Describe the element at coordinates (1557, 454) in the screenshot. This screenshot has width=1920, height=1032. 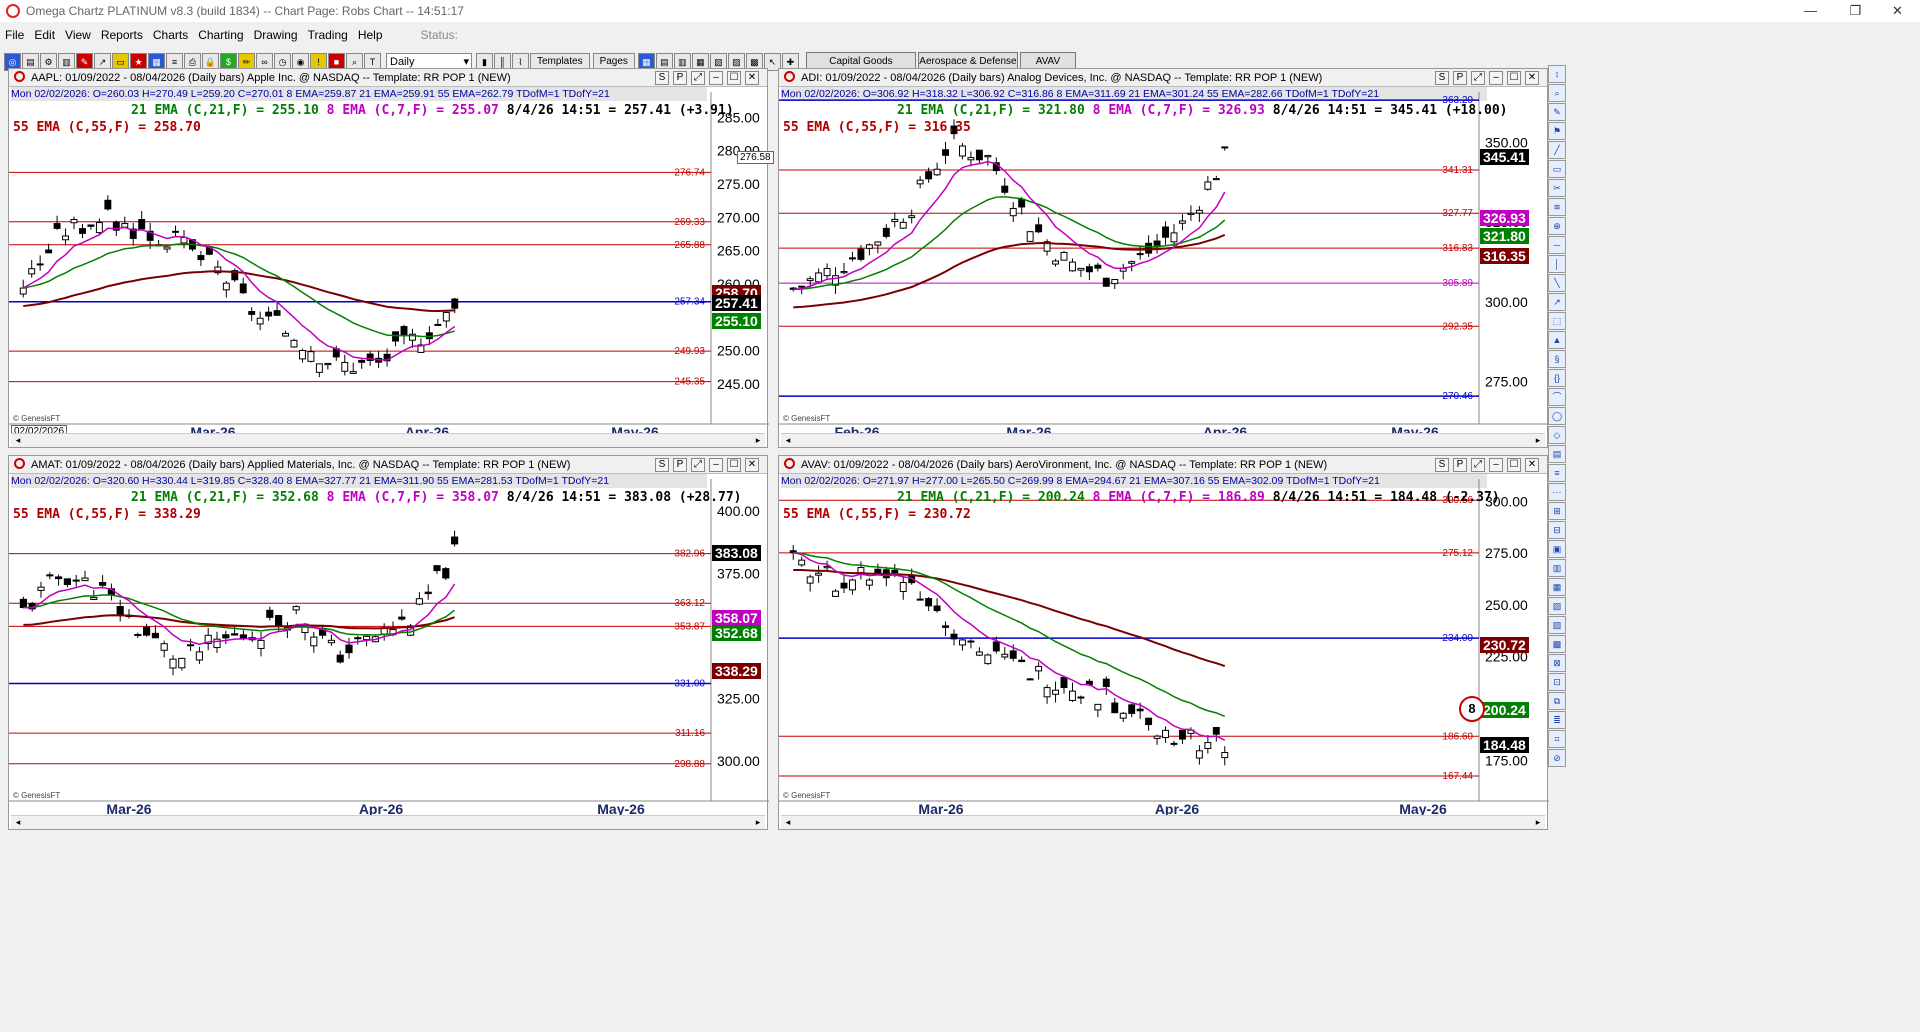
I see `drawing-tool-21-icon: ▤` at that location.